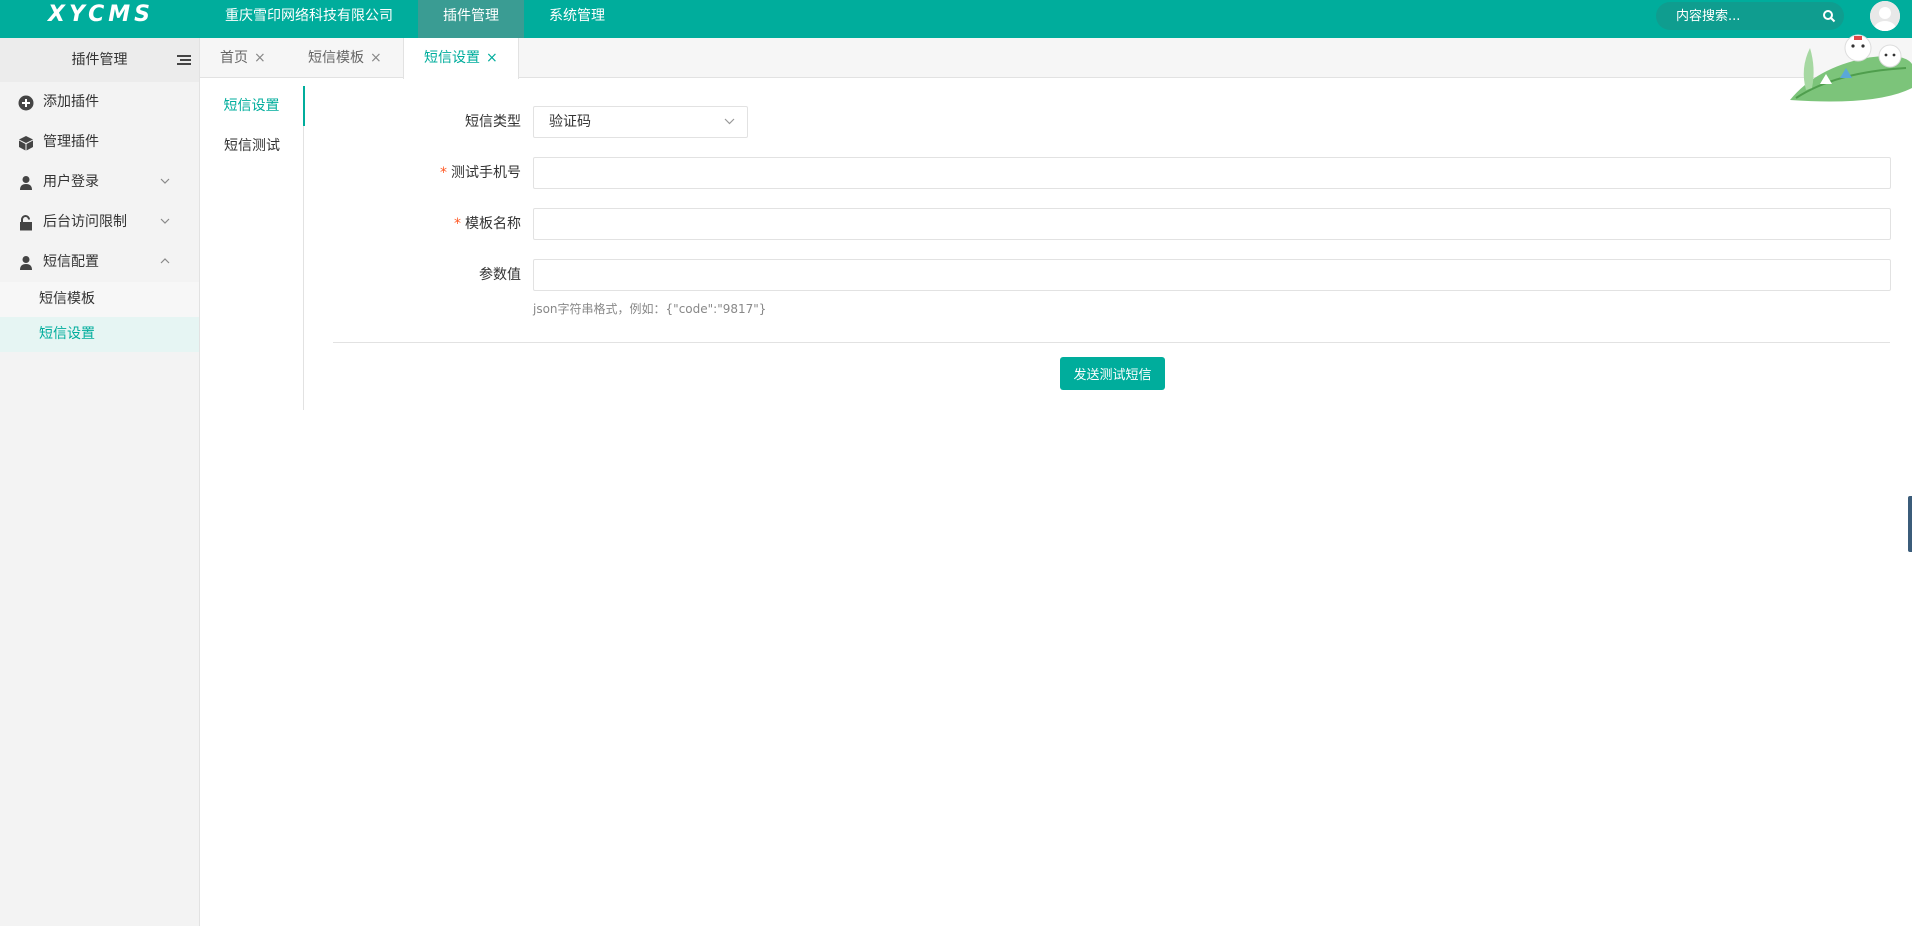 This screenshot has width=1912, height=926. Describe the element at coordinates (99, 102) in the screenshot. I see `sidebar-item-add-plugin: 添加插件` at that location.